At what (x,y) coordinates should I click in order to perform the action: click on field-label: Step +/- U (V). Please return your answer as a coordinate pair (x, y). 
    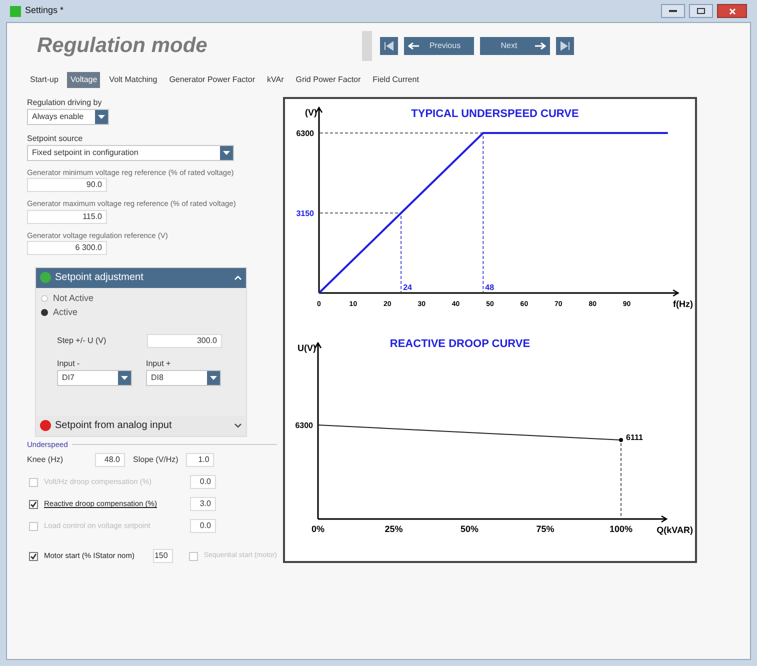
    Looking at the image, I should click on (82, 340).